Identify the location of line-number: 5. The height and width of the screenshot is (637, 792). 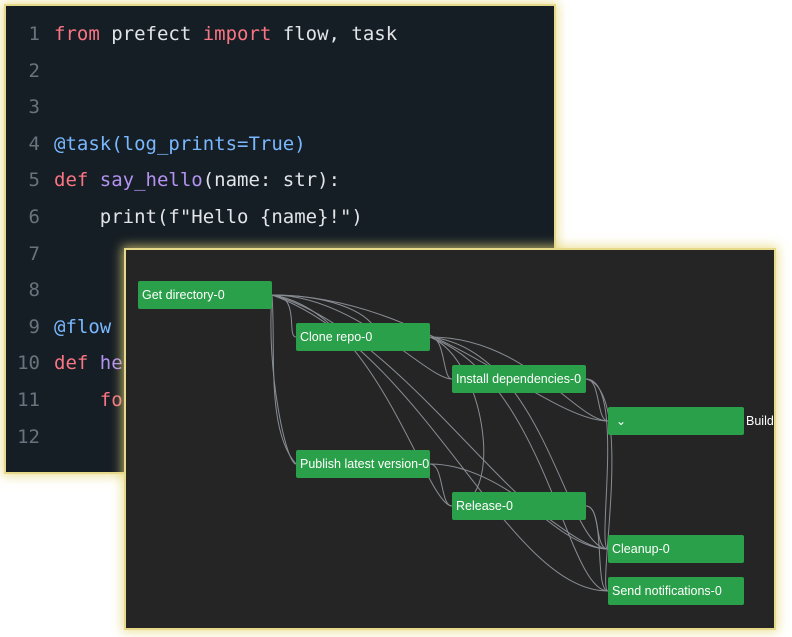
(34, 180).